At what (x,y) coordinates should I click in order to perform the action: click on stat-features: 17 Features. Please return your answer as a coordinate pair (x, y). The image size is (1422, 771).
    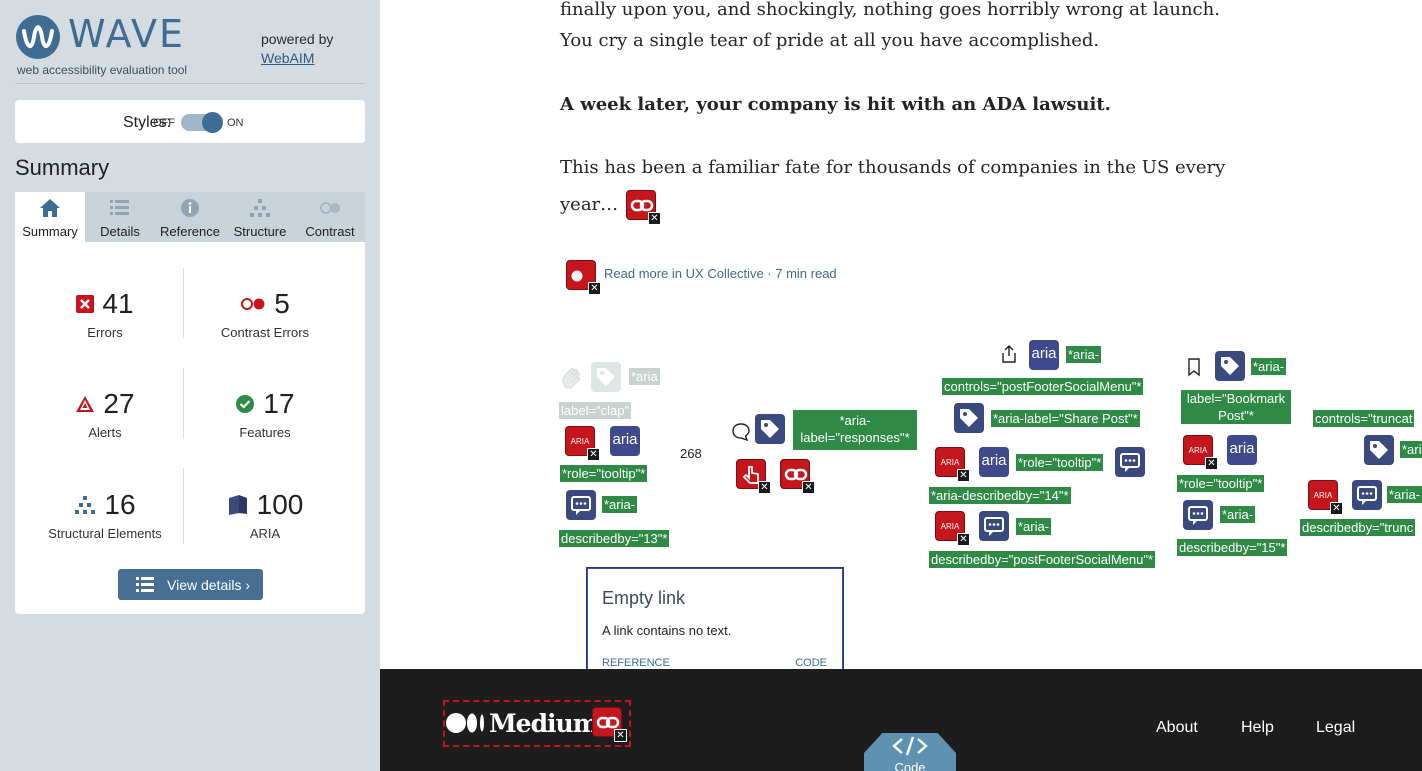
    Looking at the image, I should click on (265, 413).